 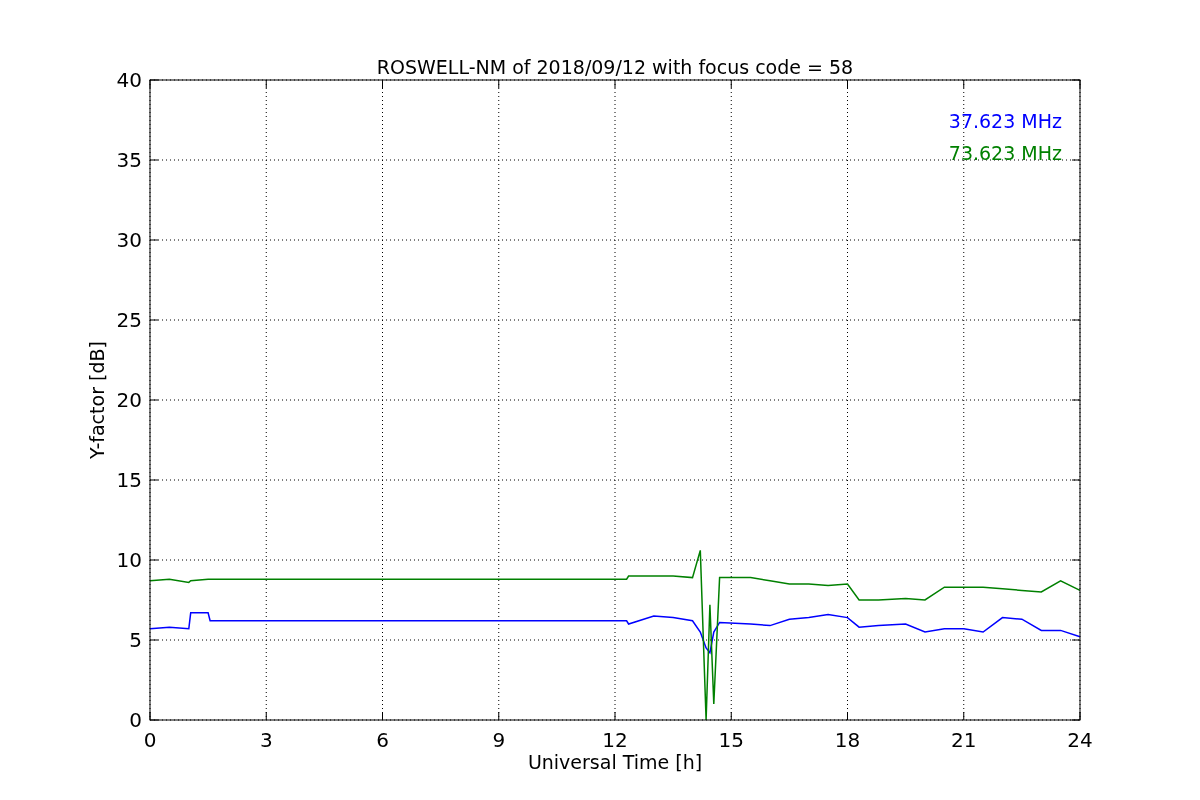 What do you see at coordinates (1080, 740) in the screenshot?
I see `x-tick-label: 24` at bounding box center [1080, 740].